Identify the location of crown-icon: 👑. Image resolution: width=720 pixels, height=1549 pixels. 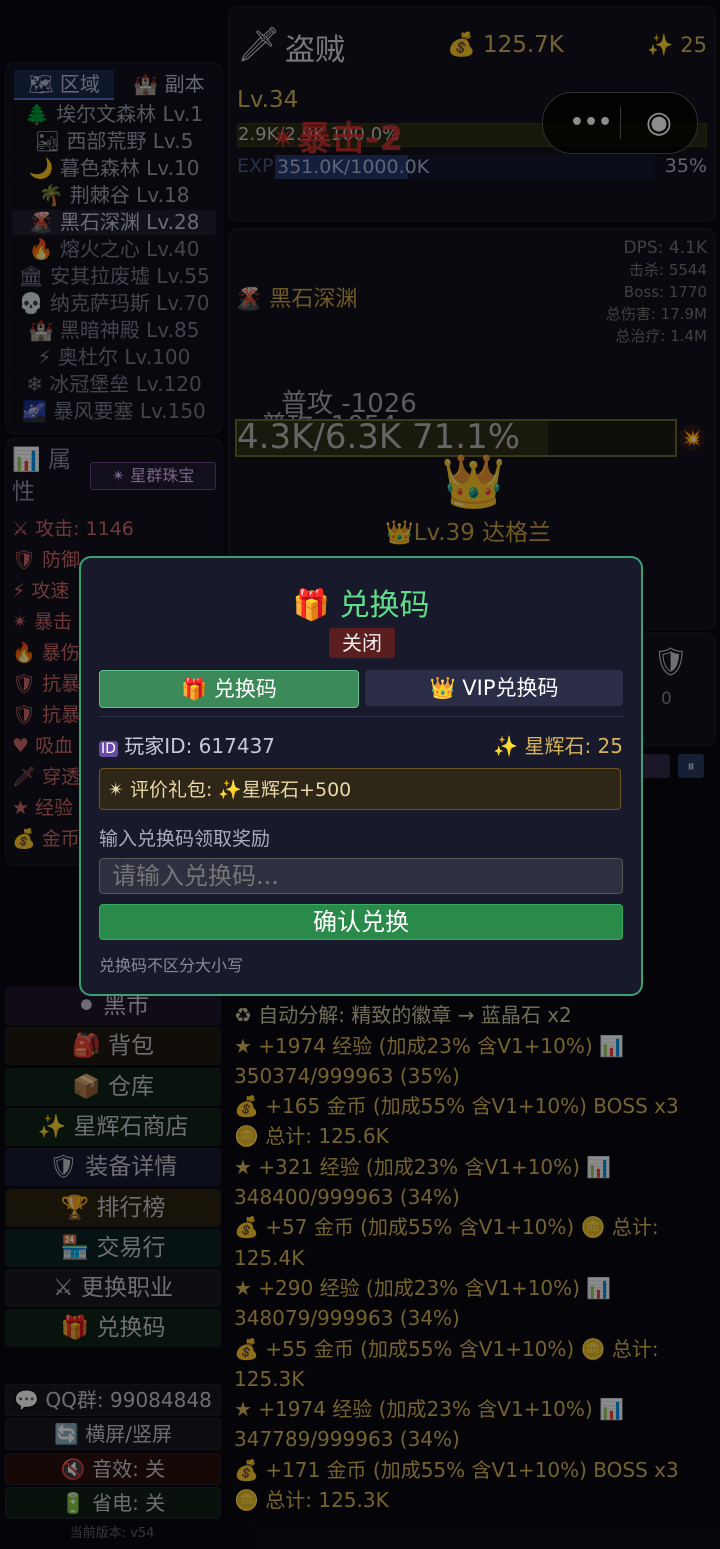
(442, 688).